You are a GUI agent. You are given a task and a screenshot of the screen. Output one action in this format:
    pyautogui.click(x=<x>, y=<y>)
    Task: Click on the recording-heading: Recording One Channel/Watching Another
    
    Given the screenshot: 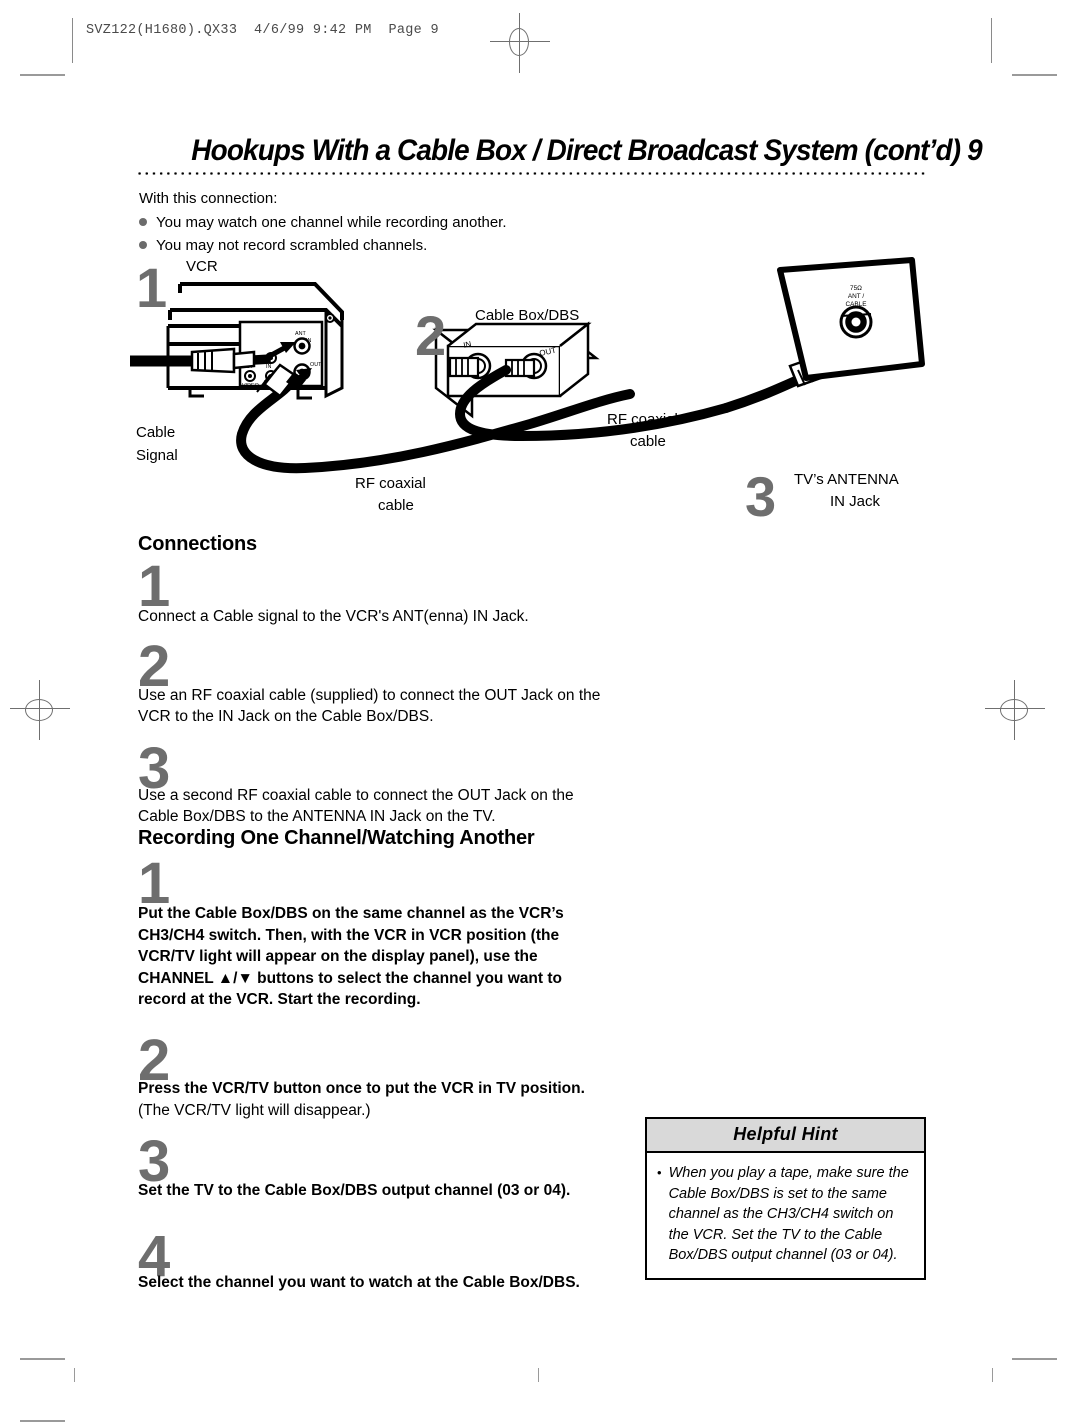 What is the action you would take?
    pyautogui.click(x=336, y=838)
    